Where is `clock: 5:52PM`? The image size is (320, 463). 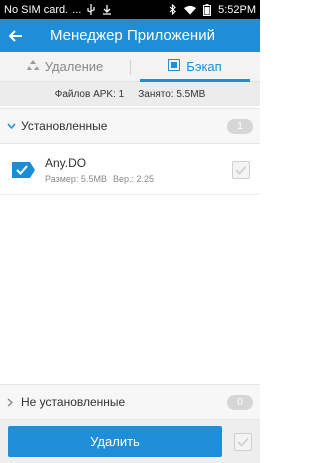
clock: 5:52PM is located at coordinates (237, 9).